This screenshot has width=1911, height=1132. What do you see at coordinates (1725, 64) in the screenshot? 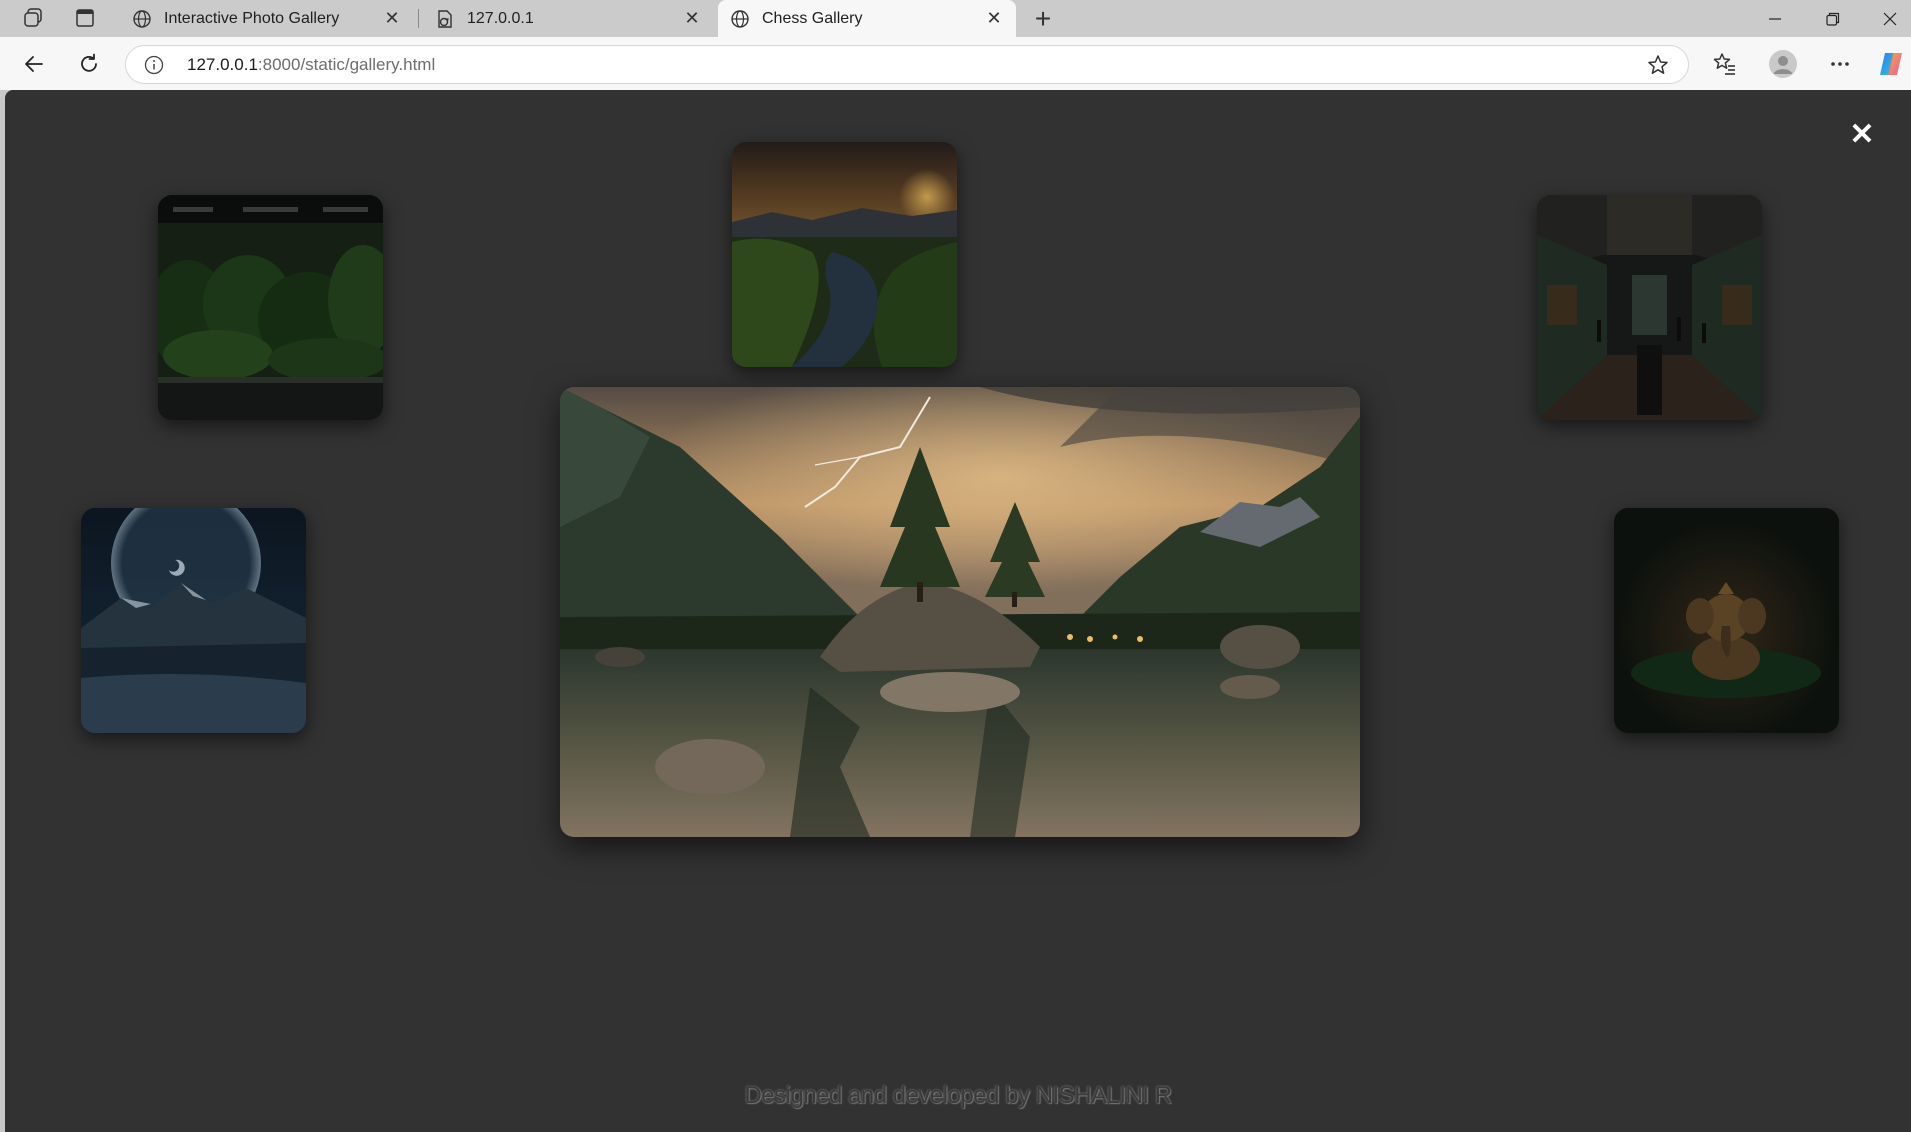
I see `favorites-icon` at bounding box center [1725, 64].